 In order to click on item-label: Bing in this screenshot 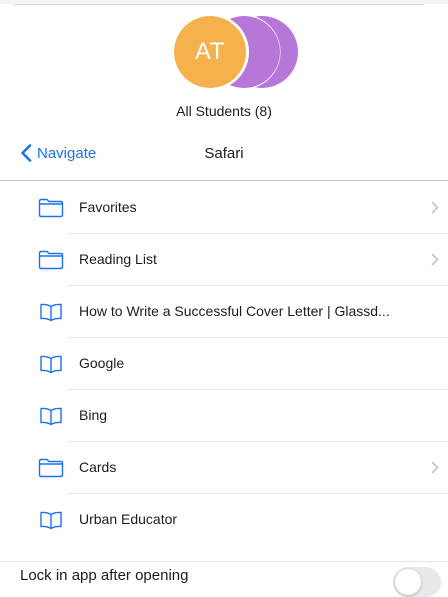, I will do `click(93, 415)`.